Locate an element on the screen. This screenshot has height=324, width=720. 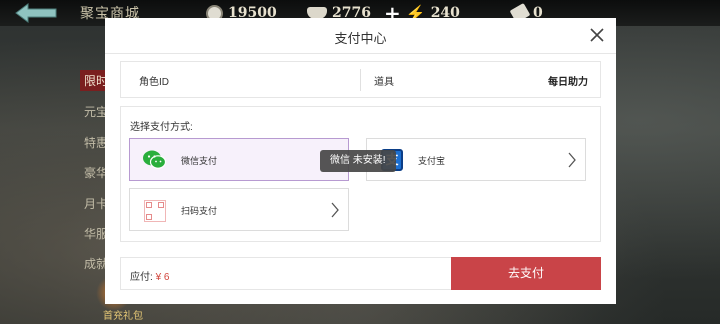
payment-bar: 应付: ¥ 6 去支付 is located at coordinates (360, 273).